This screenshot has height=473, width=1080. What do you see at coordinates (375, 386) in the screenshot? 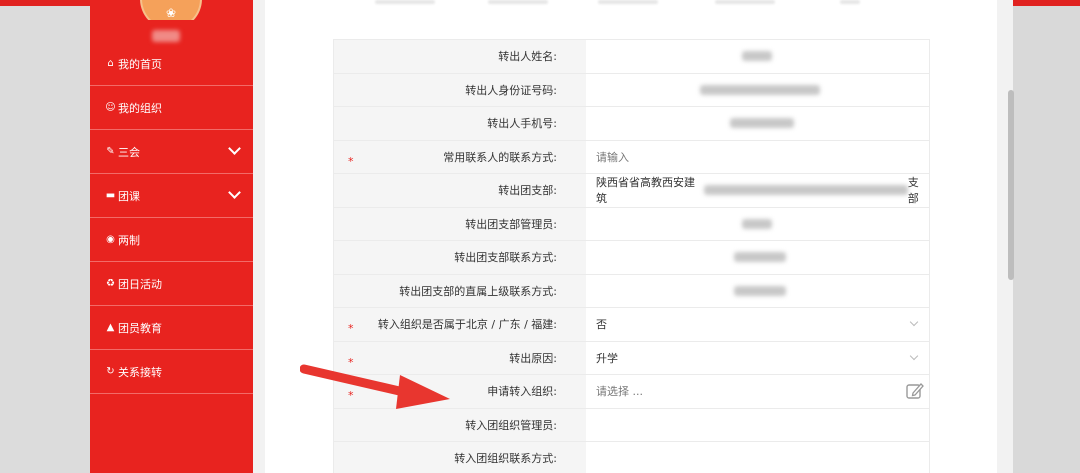
I see `annotation-arrow-icon` at bounding box center [375, 386].